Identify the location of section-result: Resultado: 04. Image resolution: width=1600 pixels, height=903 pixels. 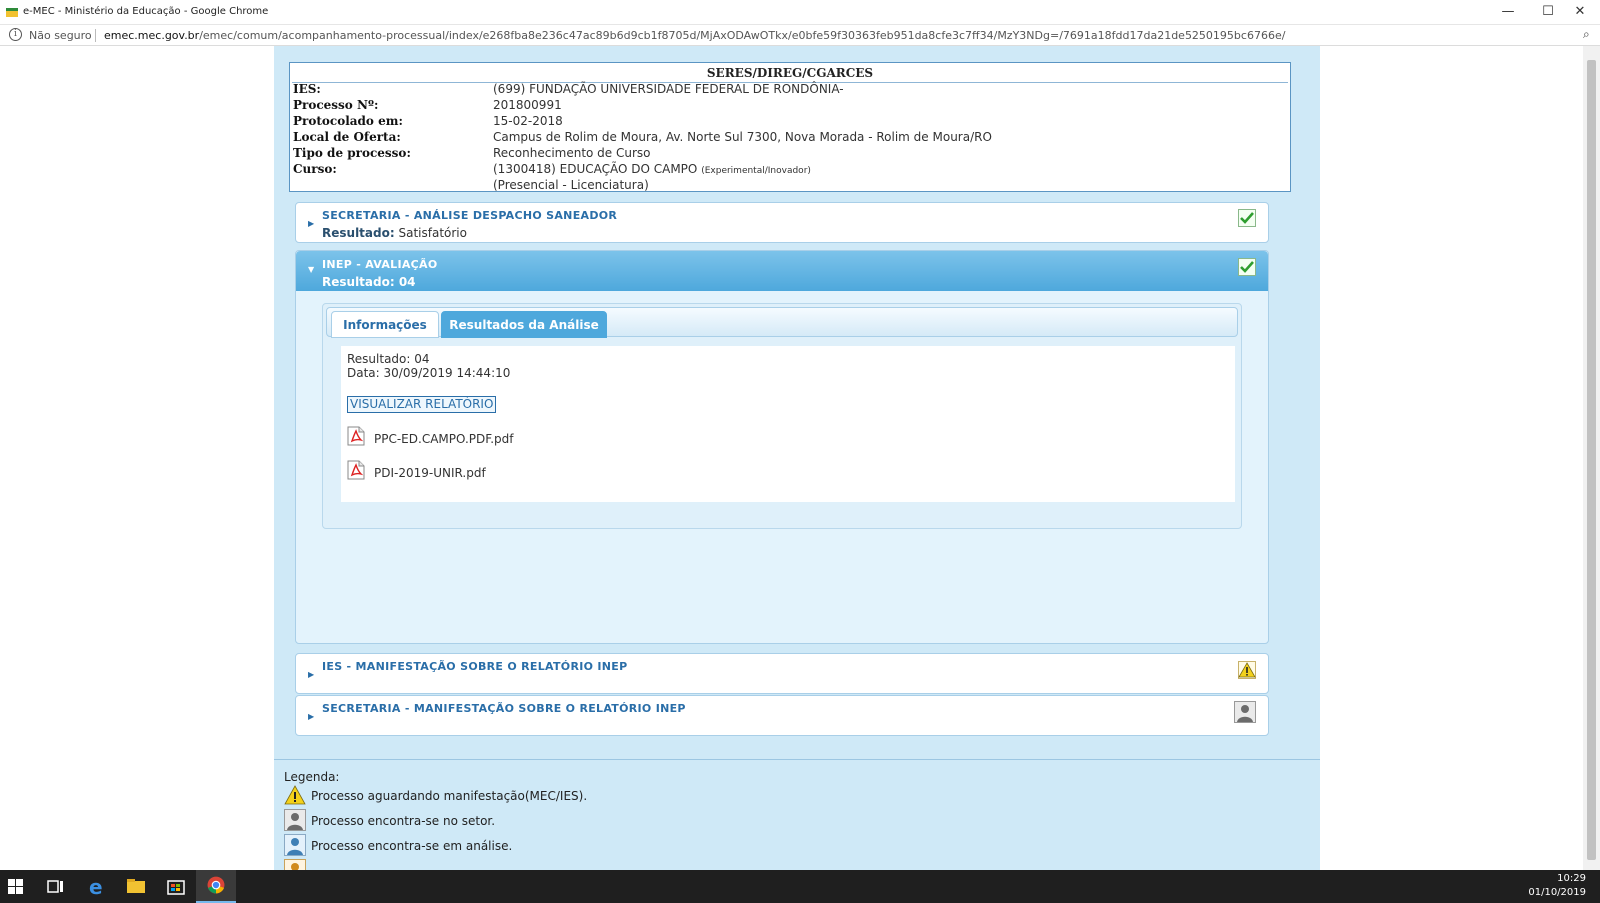
(369, 282).